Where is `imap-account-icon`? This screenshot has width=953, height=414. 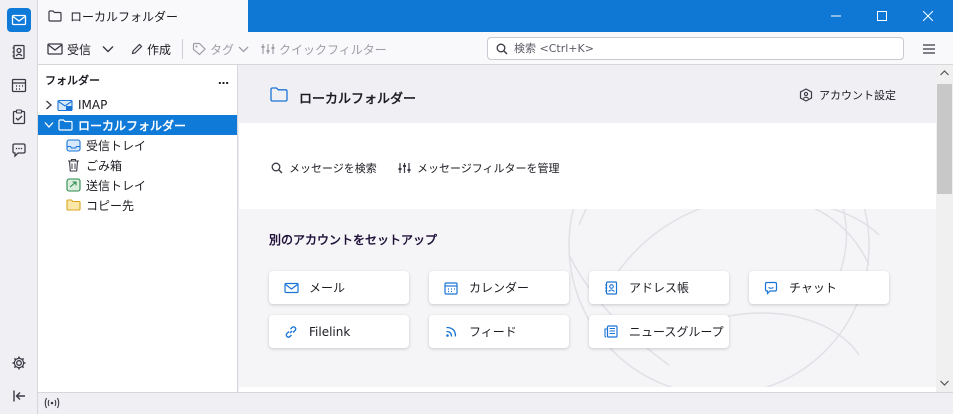
imap-account-icon is located at coordinates (65, 105).